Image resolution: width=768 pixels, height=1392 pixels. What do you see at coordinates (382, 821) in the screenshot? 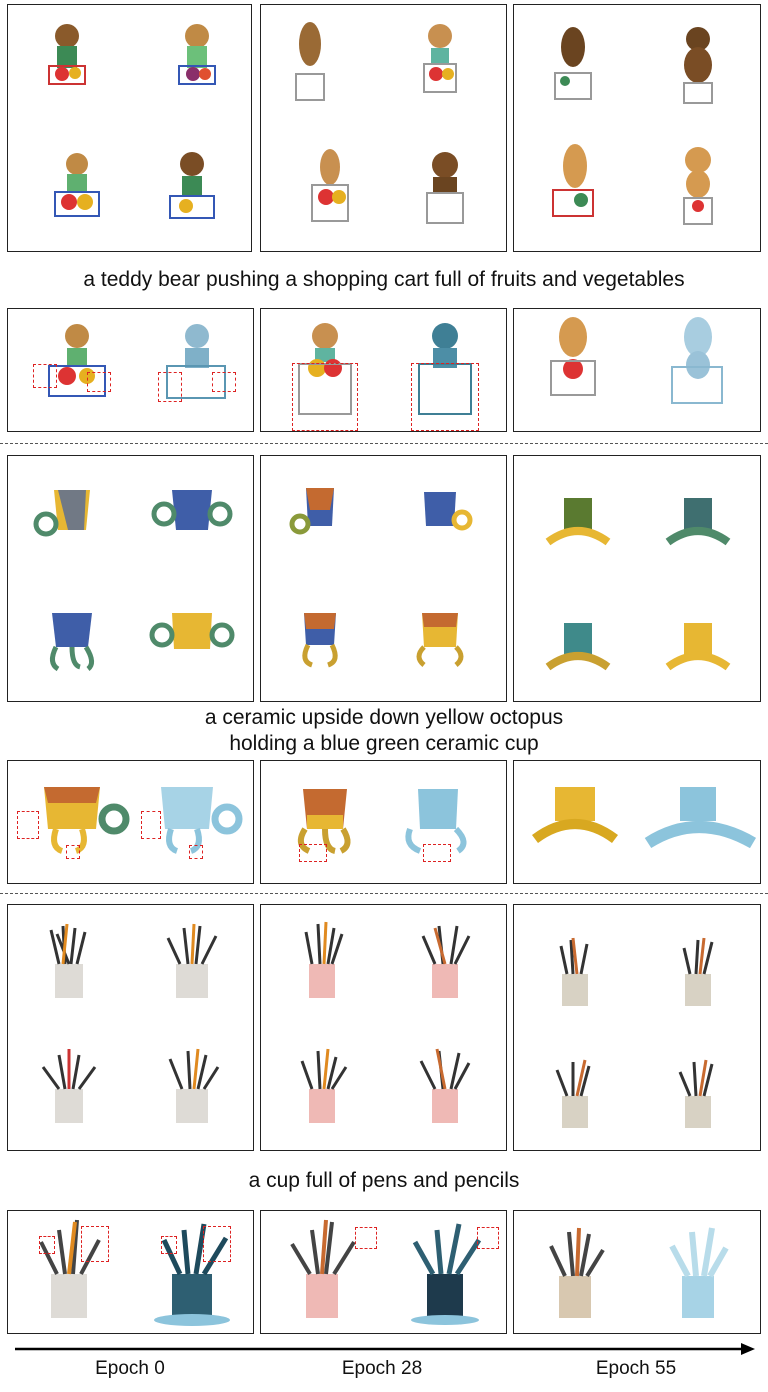
I see `octopus-pair-renders-epoch28` at bounding box center [382, 821].